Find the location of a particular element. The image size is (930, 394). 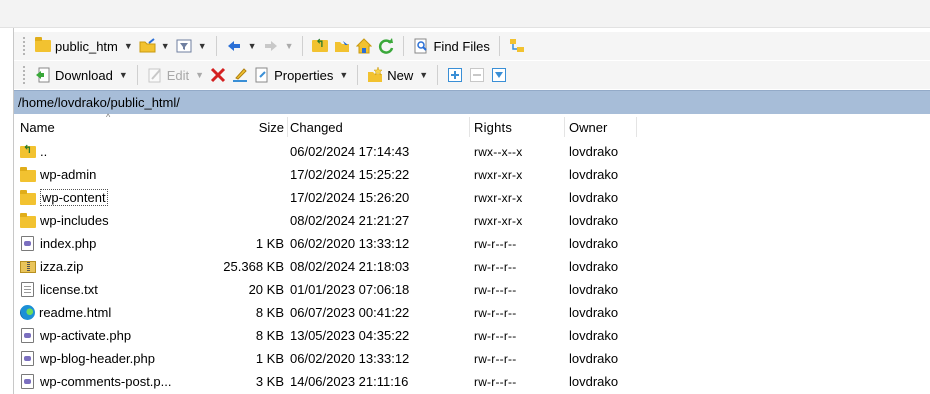

sort-ascending-icon: ^ is located at coordinates (108, 117).